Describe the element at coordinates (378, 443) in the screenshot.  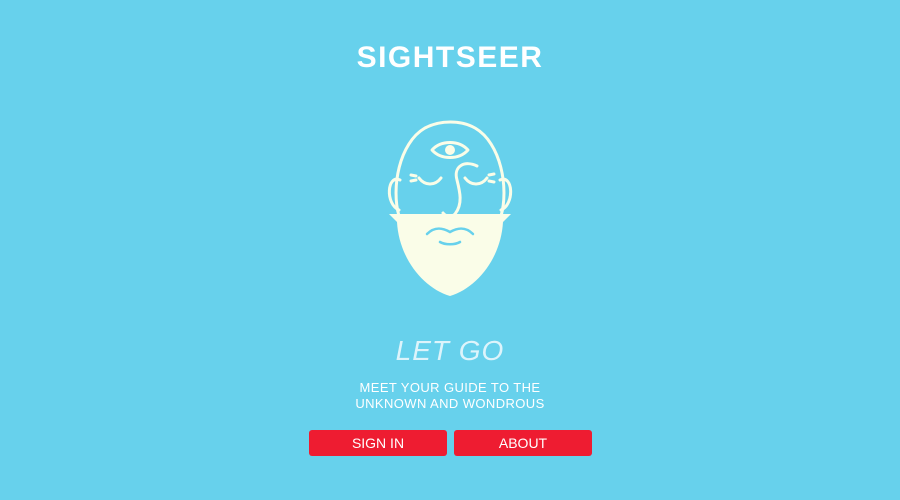
I see `sign-in-button: SIGN IN` at that location.